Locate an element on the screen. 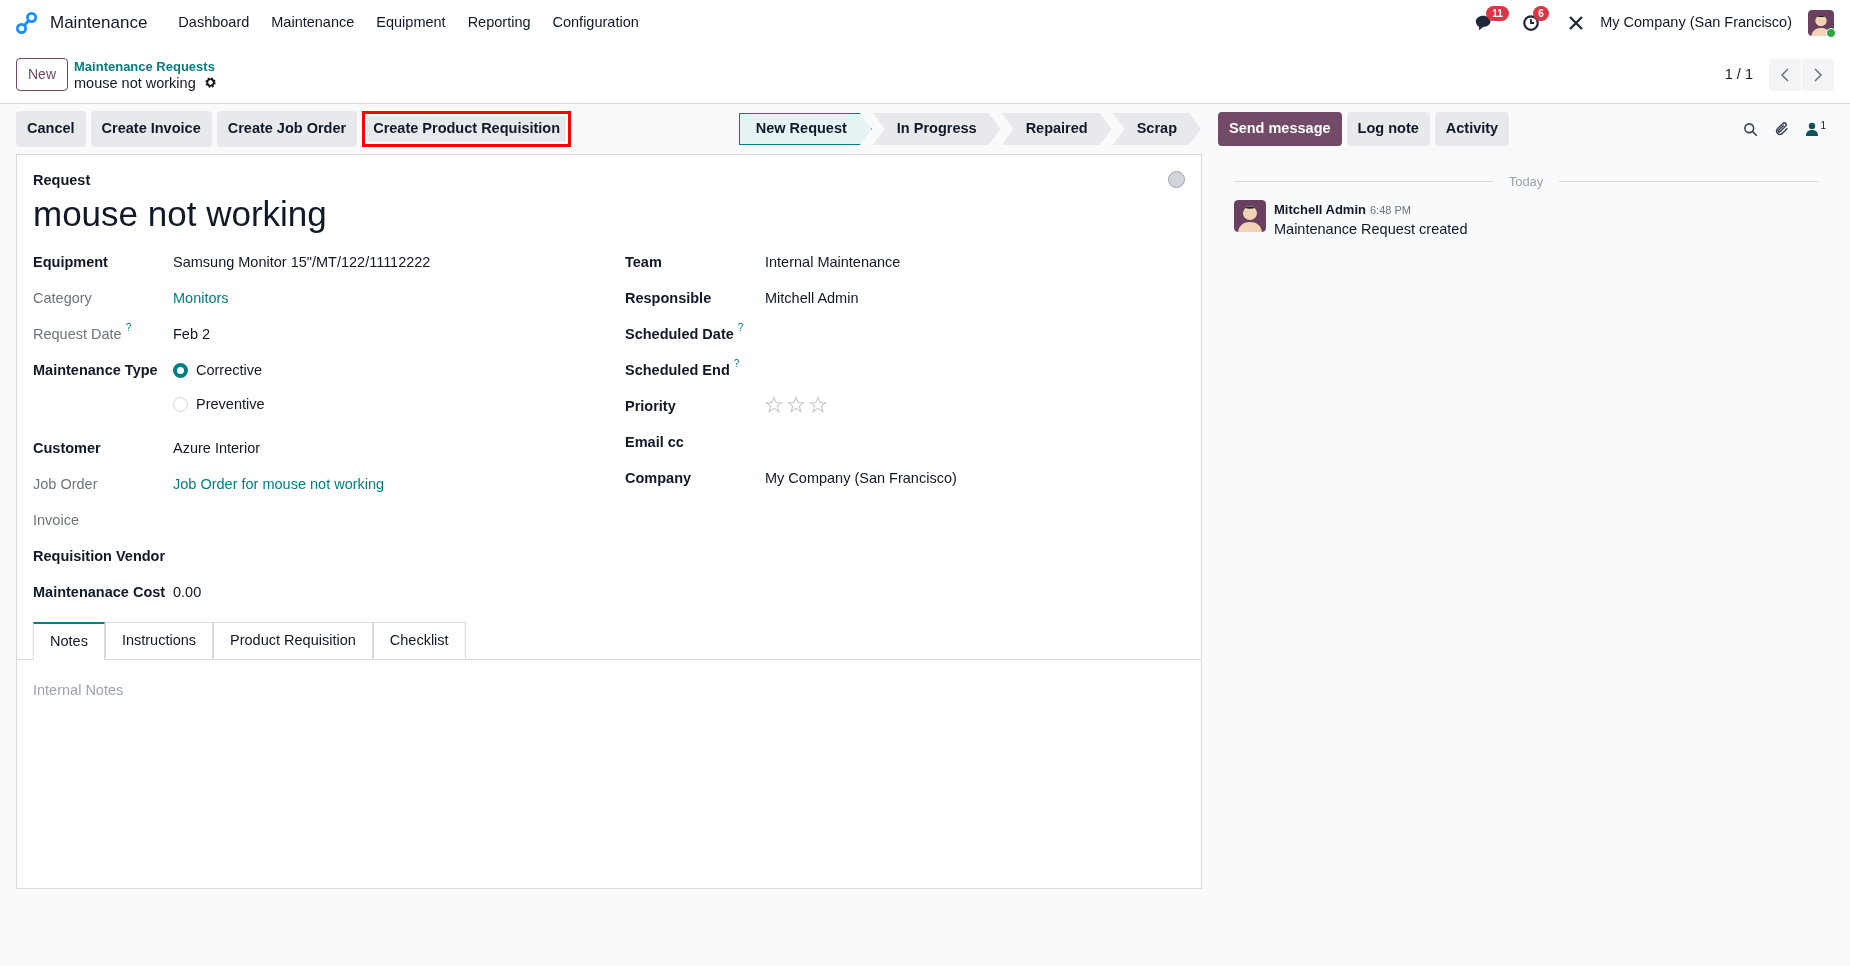  radio-label: Preventive is located at coordinates (230, 404).